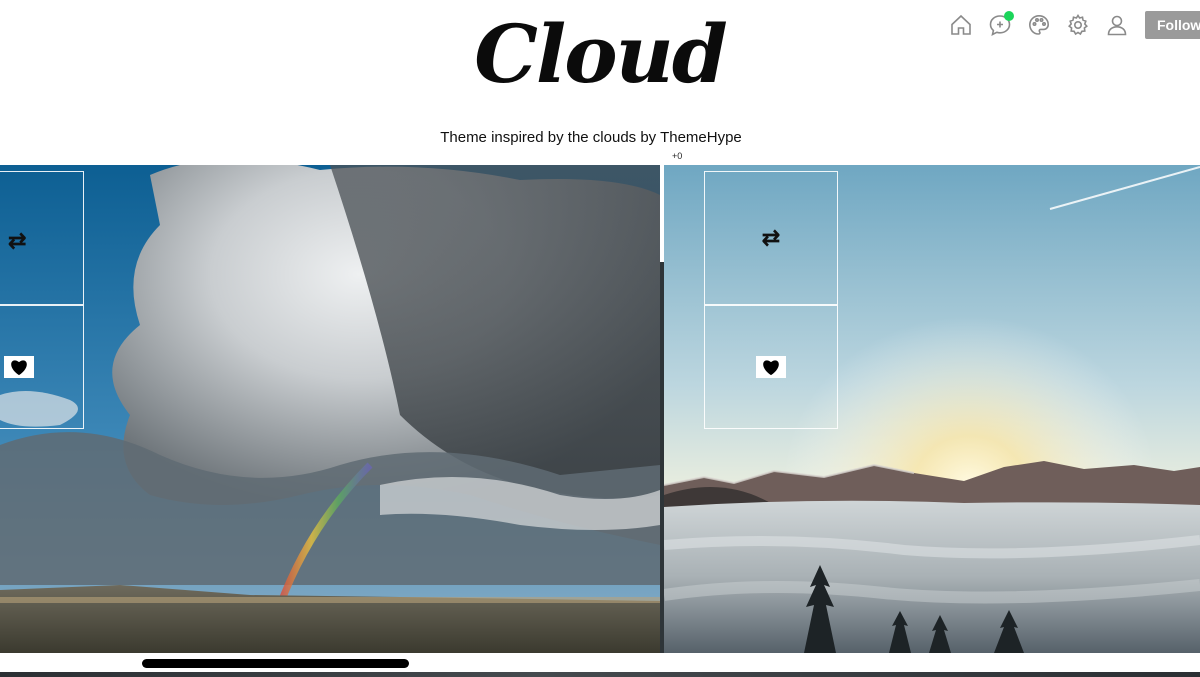  Describe the element at coordinates (600, 674) in the screenshot. I see `next-row-photos` at that location.